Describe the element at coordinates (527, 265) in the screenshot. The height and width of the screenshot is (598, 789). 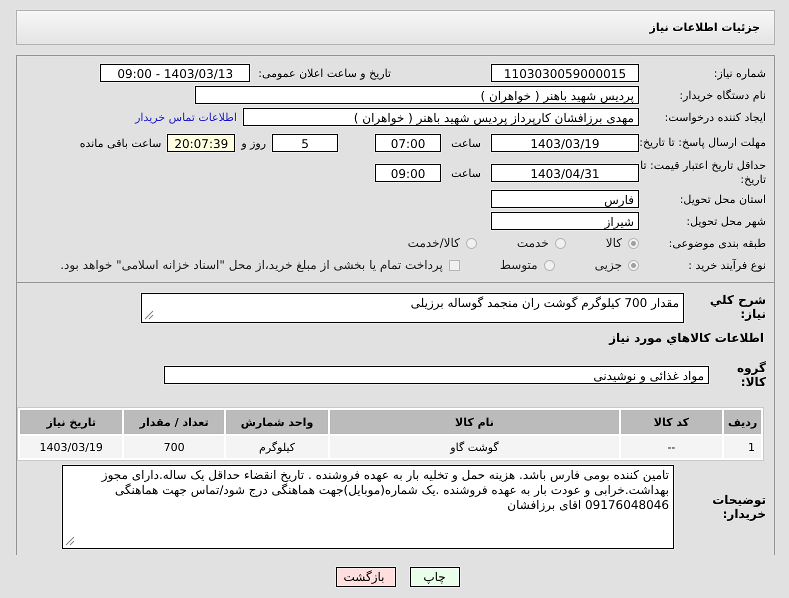
I see `process-radio: متوسط` at that location.